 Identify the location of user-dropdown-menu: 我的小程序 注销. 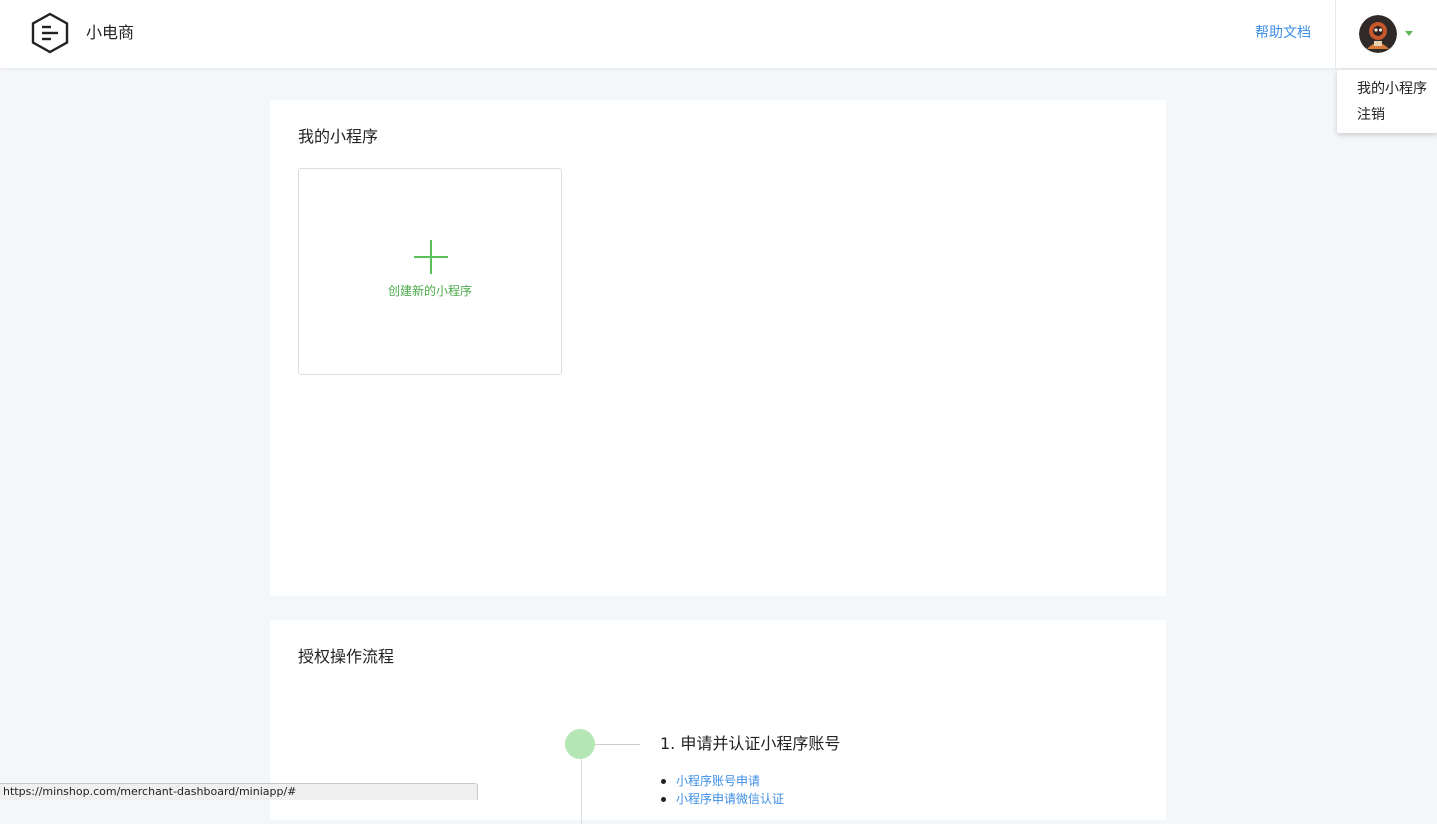
(1387, 101).